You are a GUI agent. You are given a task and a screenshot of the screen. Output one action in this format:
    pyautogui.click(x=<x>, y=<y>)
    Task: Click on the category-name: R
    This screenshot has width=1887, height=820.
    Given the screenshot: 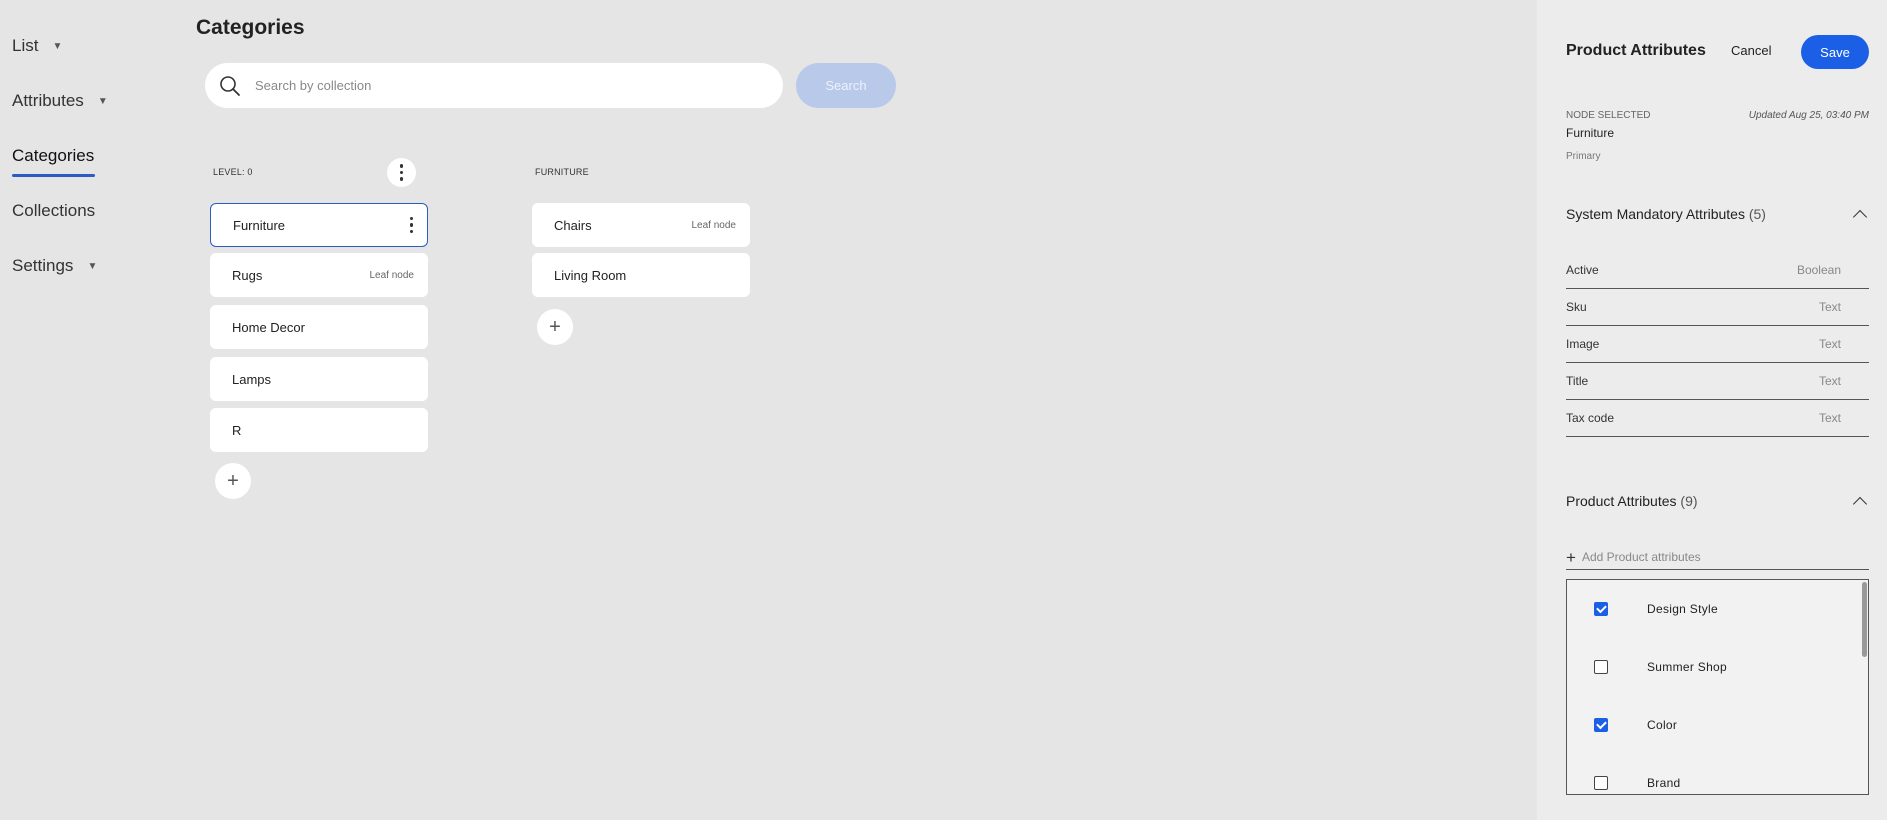 What is the action you would take?
    pyautogui.click(x=237, y=430)
    